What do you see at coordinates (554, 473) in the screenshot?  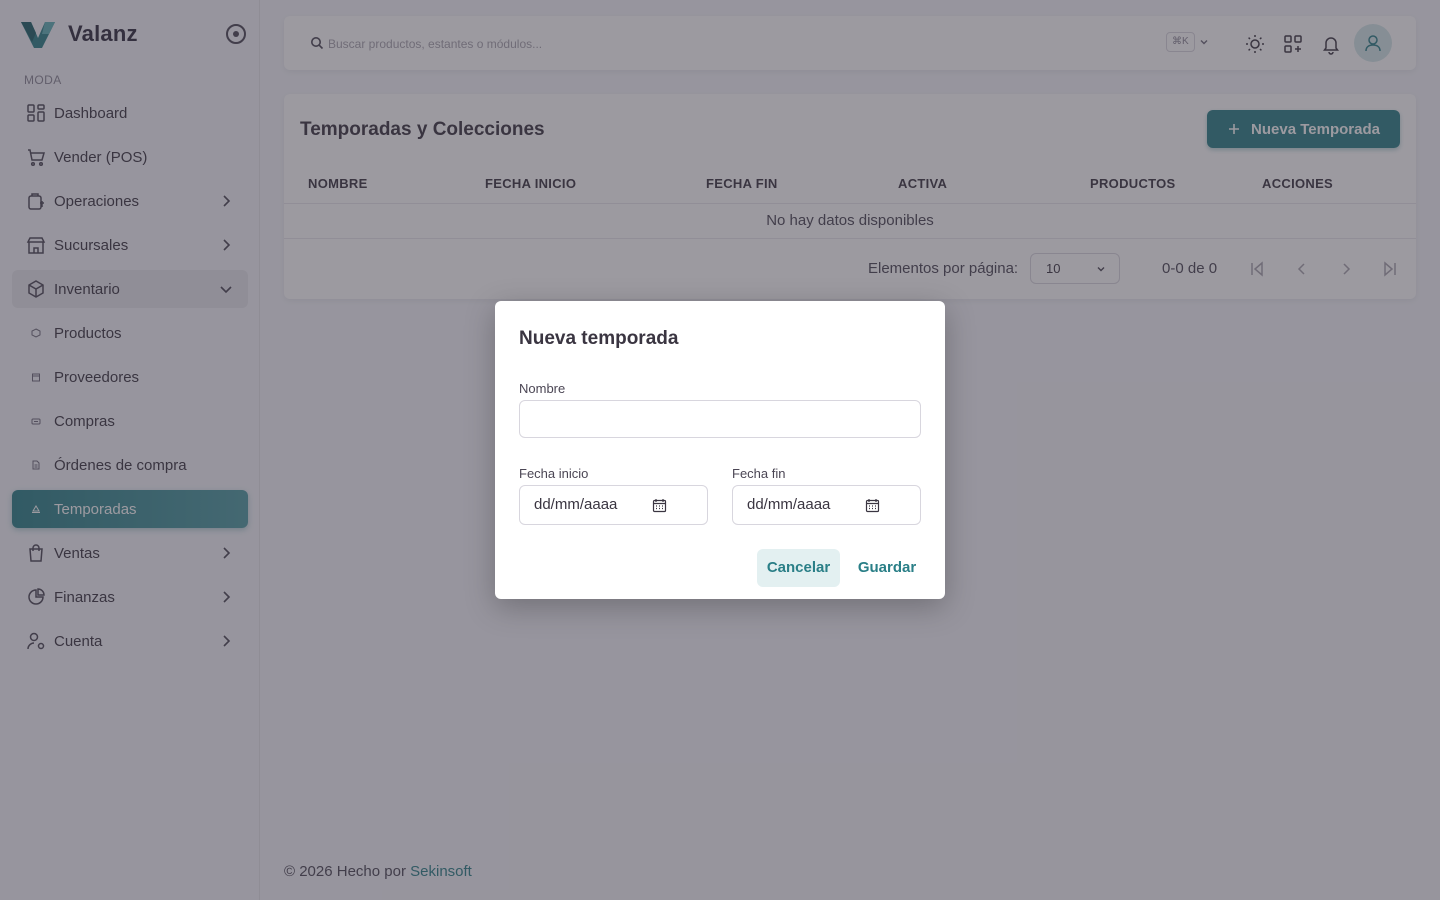 I see `start-date-label: Fecha inicio` at bounding box center [554, 473].